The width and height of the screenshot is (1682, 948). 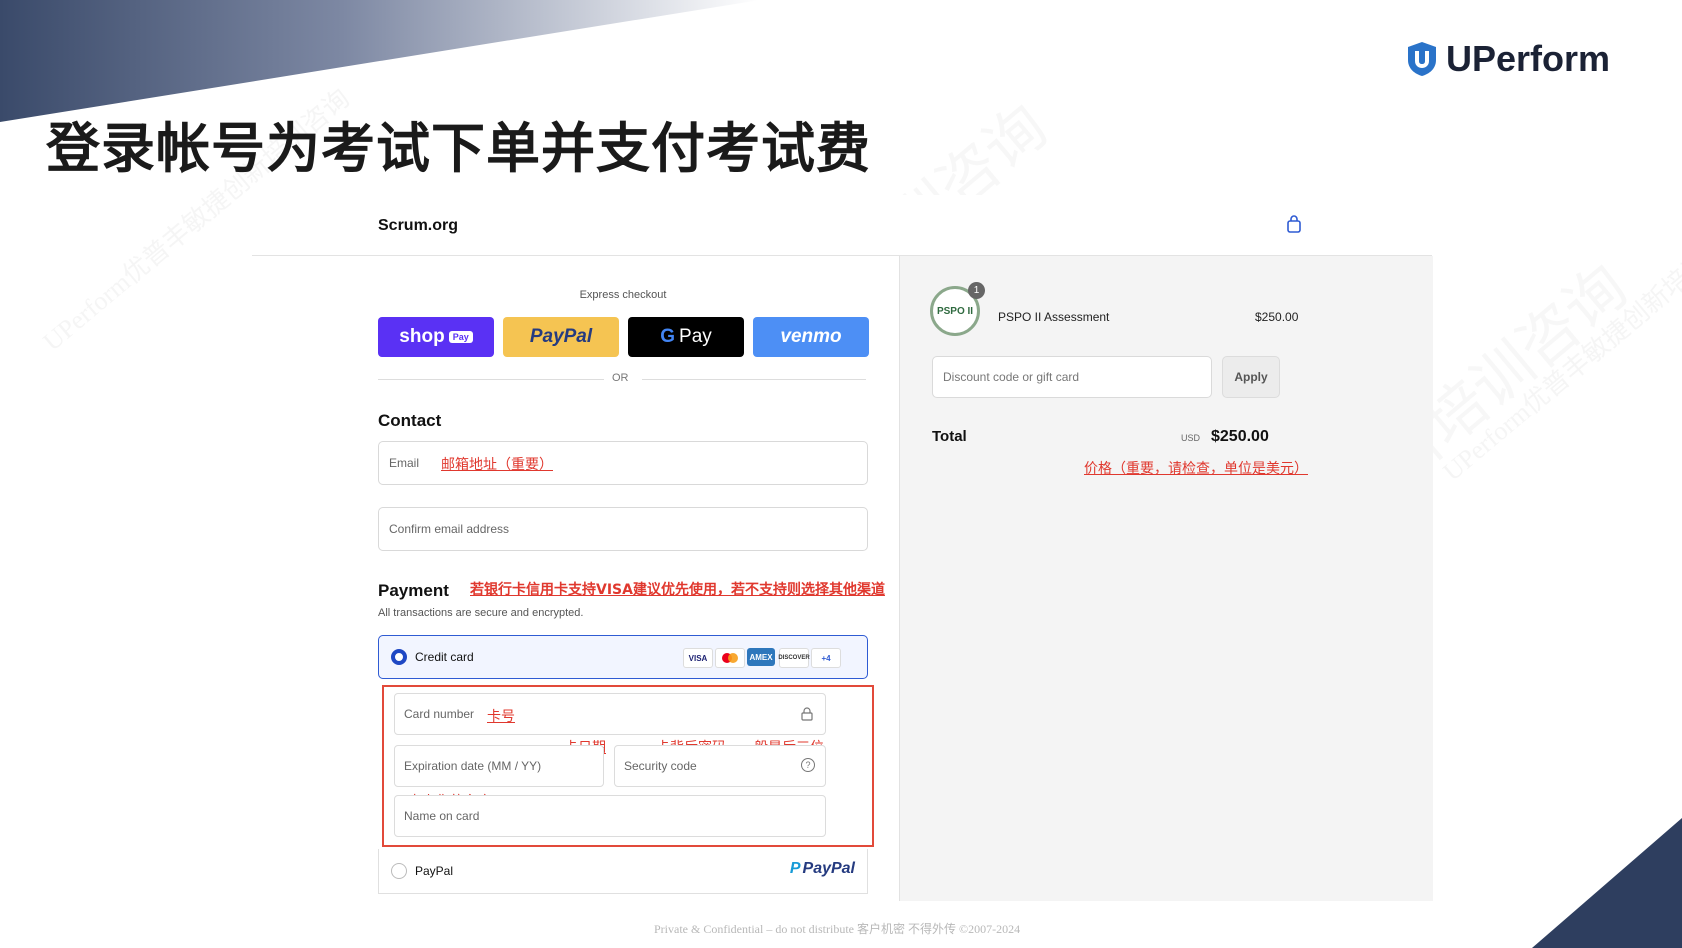 What do you see at coordinates (473, 766) in the screenshot?
I see `expiration-label: Expiration date (MM / YY)` at bounding box center [473, 766].